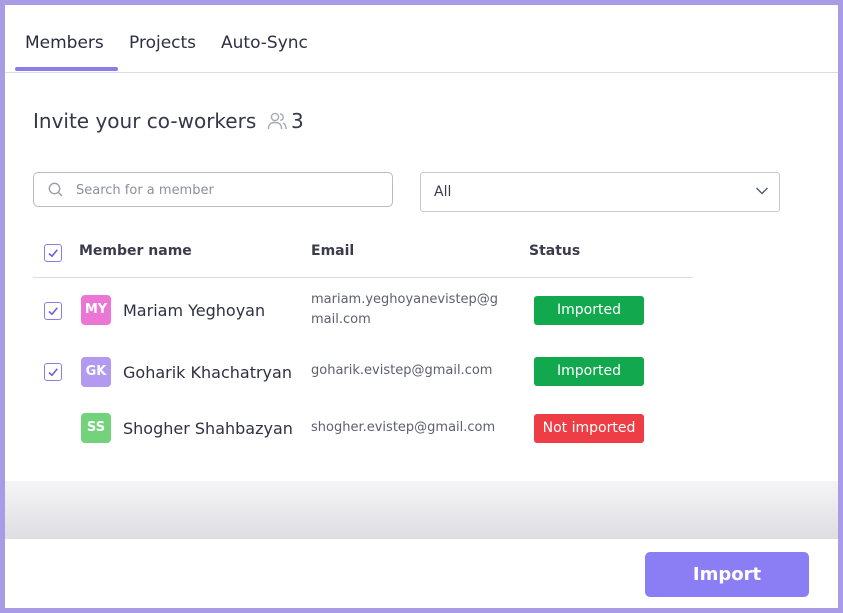 This screenshot has height=613, width=843. I want to click on member-email-line: mail.com, so click(341, 319).